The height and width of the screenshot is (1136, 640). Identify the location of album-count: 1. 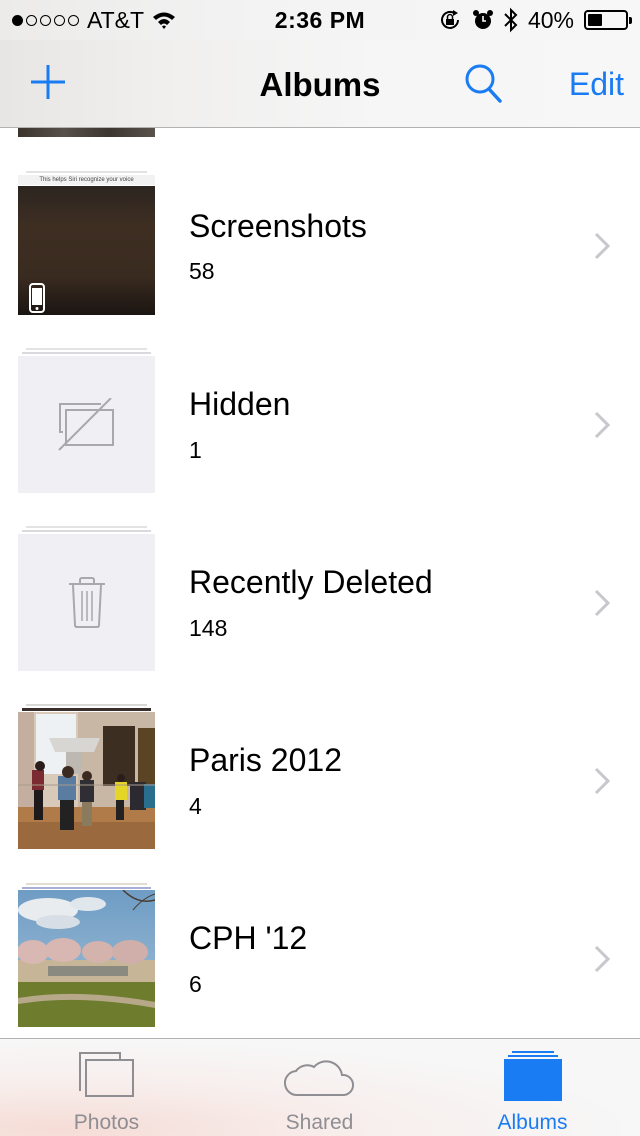
(195, 450).